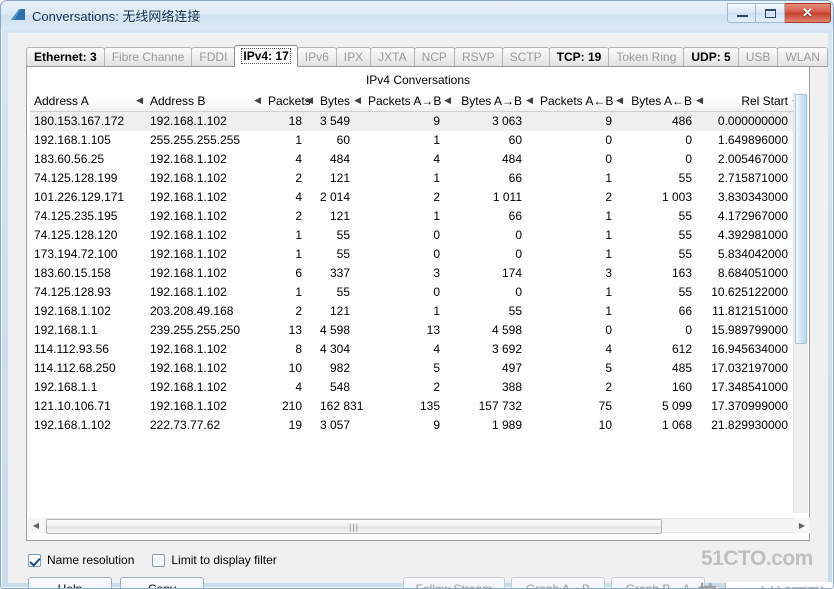  What do you see at coordinates (81, 560) in the screenshot?
I see `name-resolution-checkbox: Name resolution` at bounding box center [81, 560].